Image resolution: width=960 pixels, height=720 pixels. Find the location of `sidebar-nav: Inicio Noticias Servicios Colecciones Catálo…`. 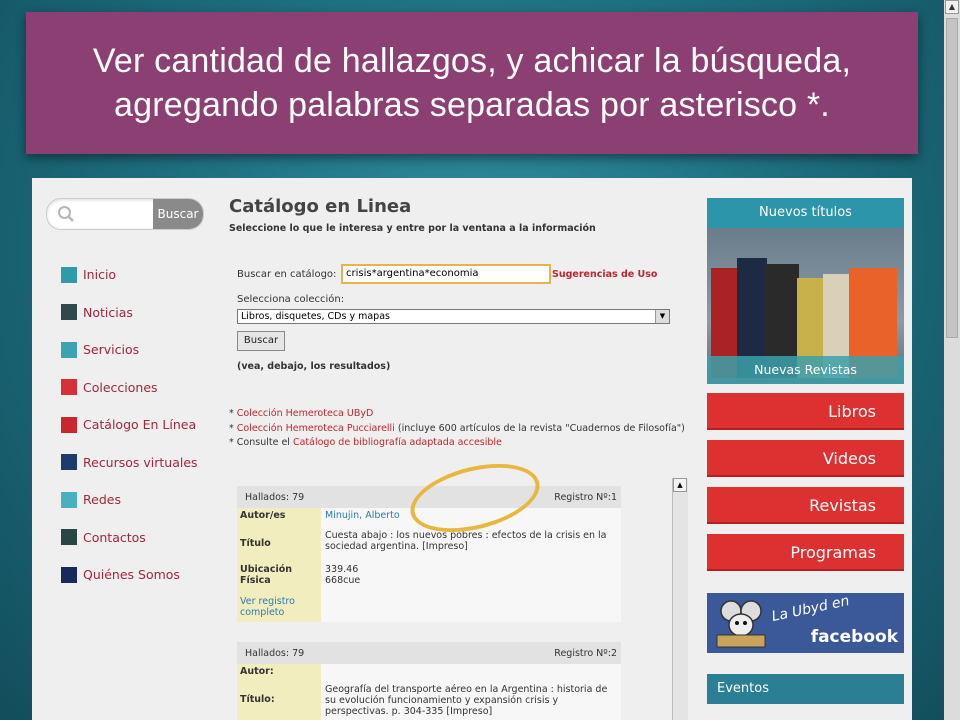

sidebar-nav: Inicio Noticias Servicios Colecciones Catálo… is located at coordinates (129, 425).